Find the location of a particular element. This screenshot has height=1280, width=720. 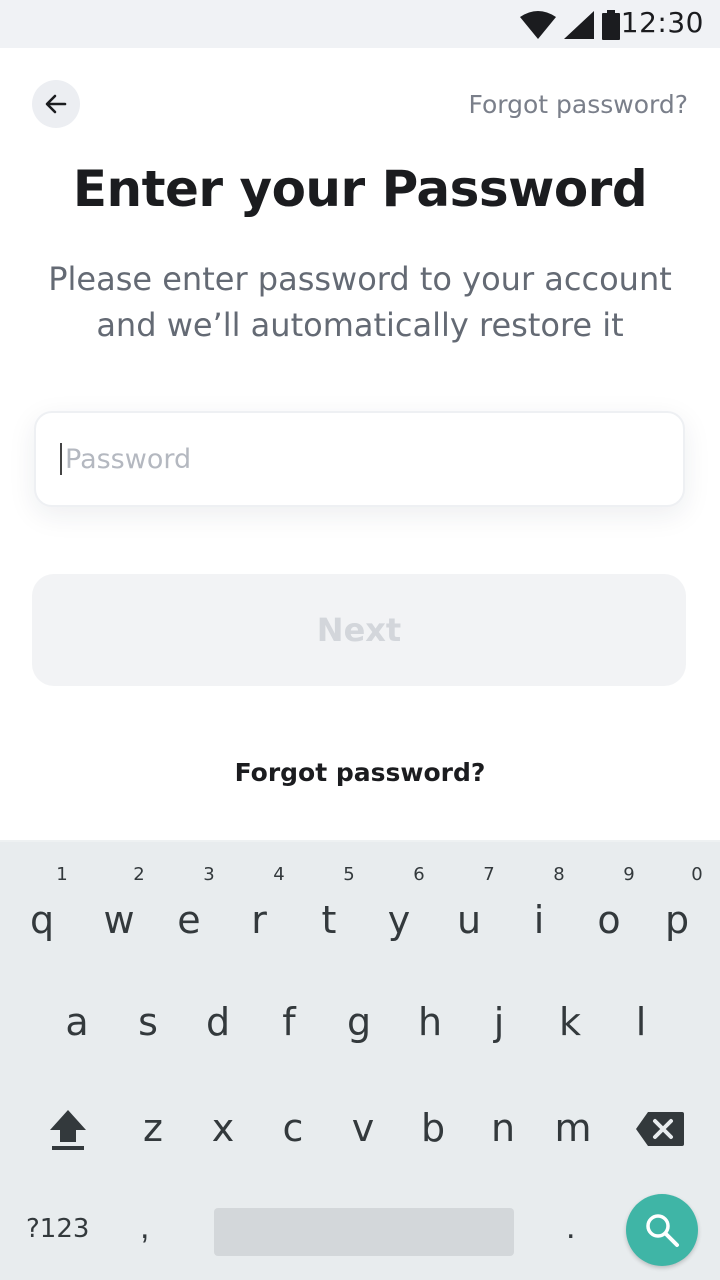

key-hint: 0 is located at coordinates (697, 874).